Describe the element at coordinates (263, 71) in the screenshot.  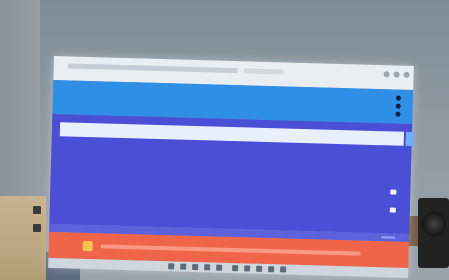
I see `tab-strip` at that location.